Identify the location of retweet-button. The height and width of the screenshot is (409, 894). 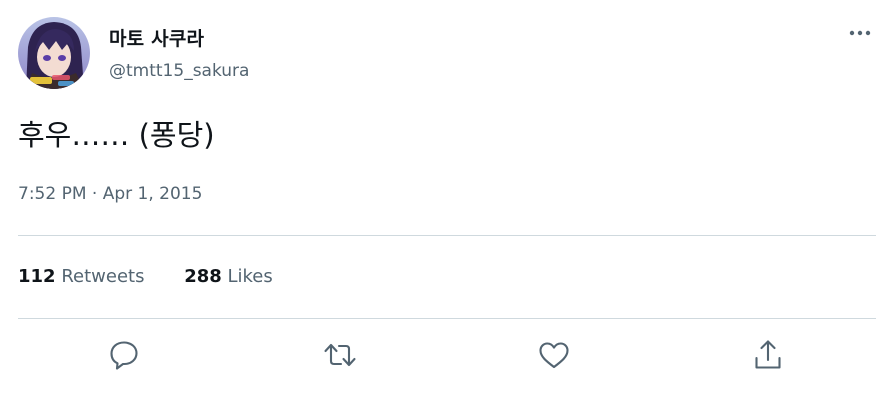
(340, 355).